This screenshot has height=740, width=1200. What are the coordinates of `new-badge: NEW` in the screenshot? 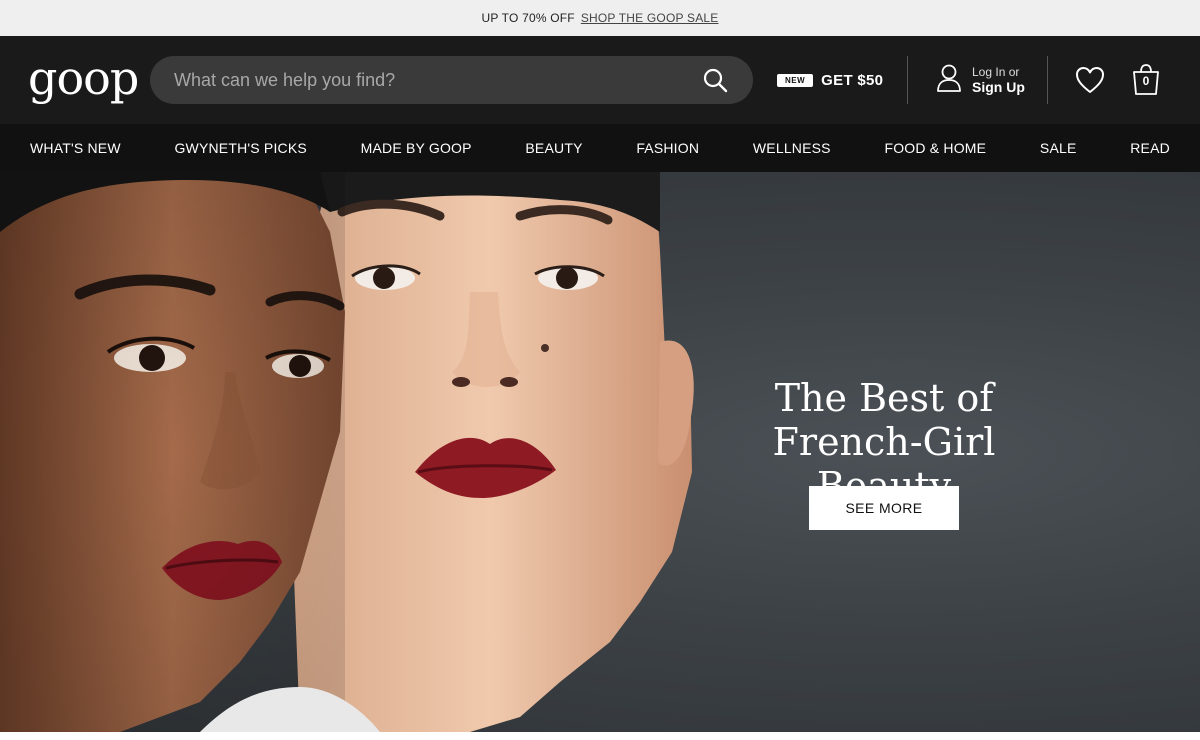 It's located at (795, 80).